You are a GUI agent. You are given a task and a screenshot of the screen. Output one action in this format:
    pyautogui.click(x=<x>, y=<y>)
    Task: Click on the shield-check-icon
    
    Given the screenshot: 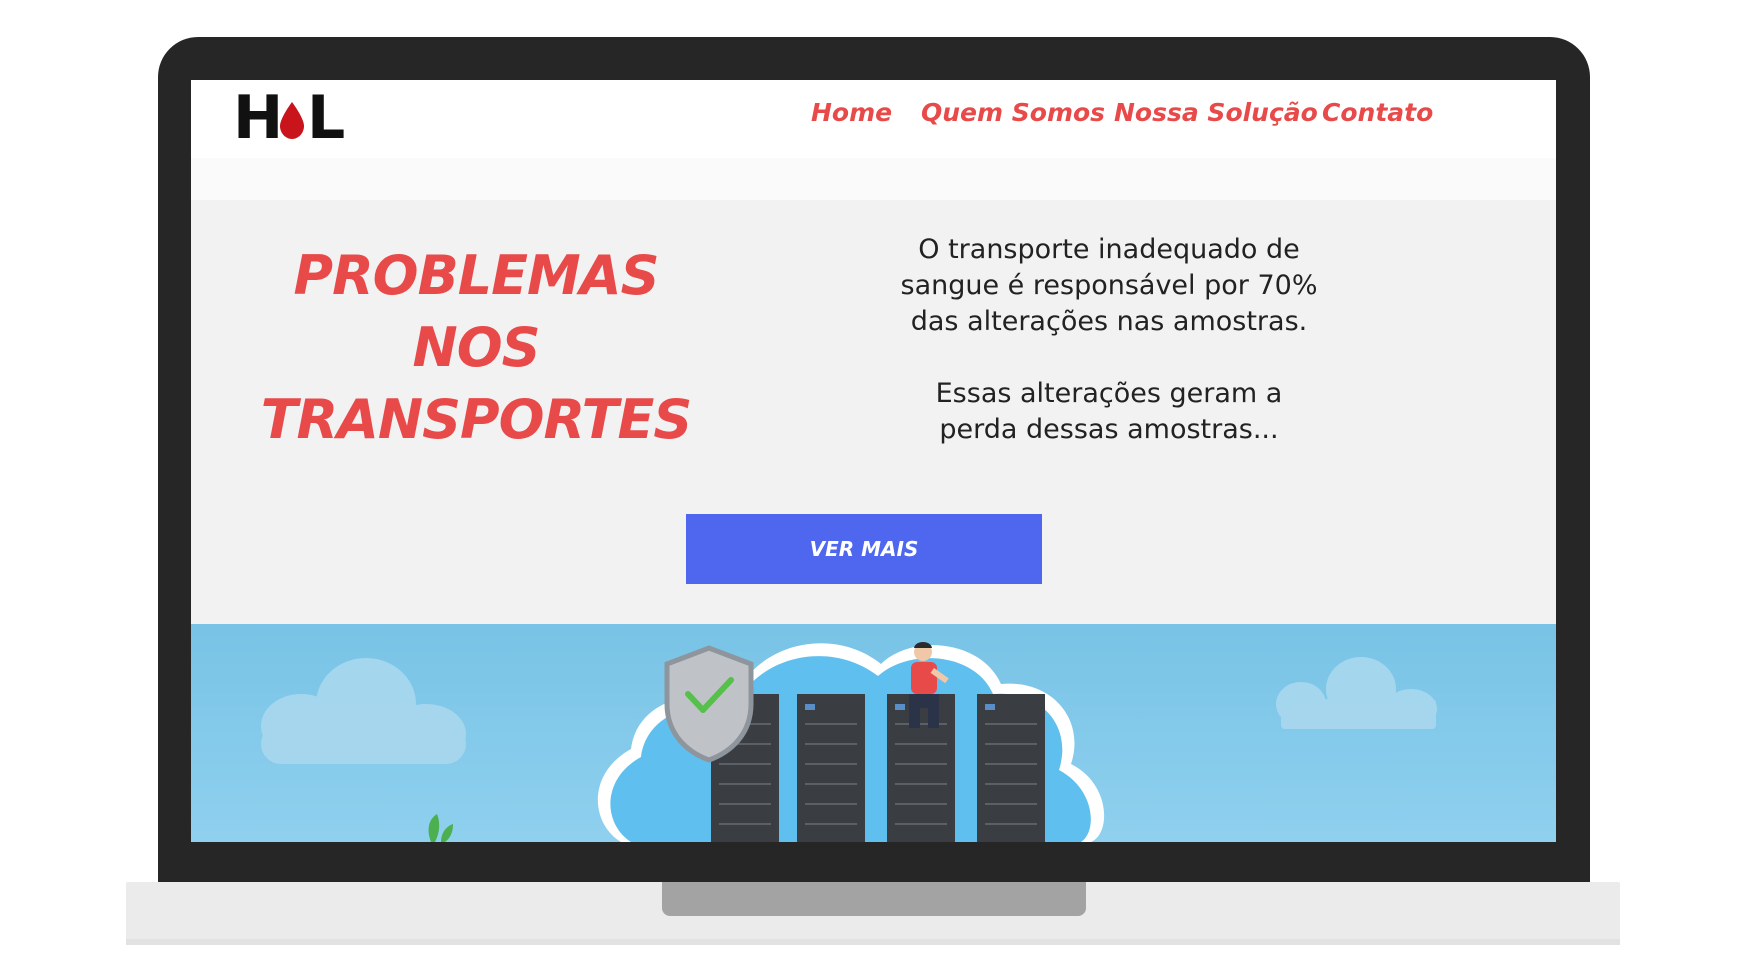 What is the action you would take?
    pyautogui.click(x=709, y=704)
    